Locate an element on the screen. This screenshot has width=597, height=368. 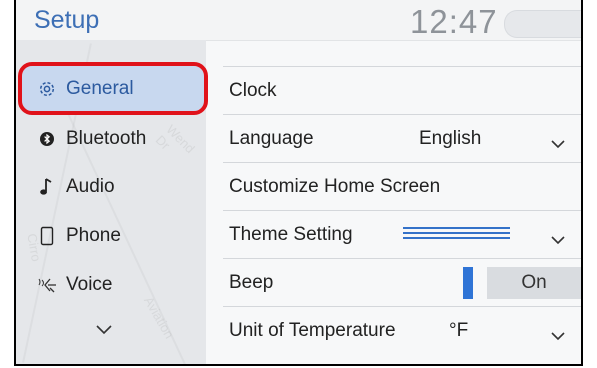
language-value: English is located at coordinates (450, 138).